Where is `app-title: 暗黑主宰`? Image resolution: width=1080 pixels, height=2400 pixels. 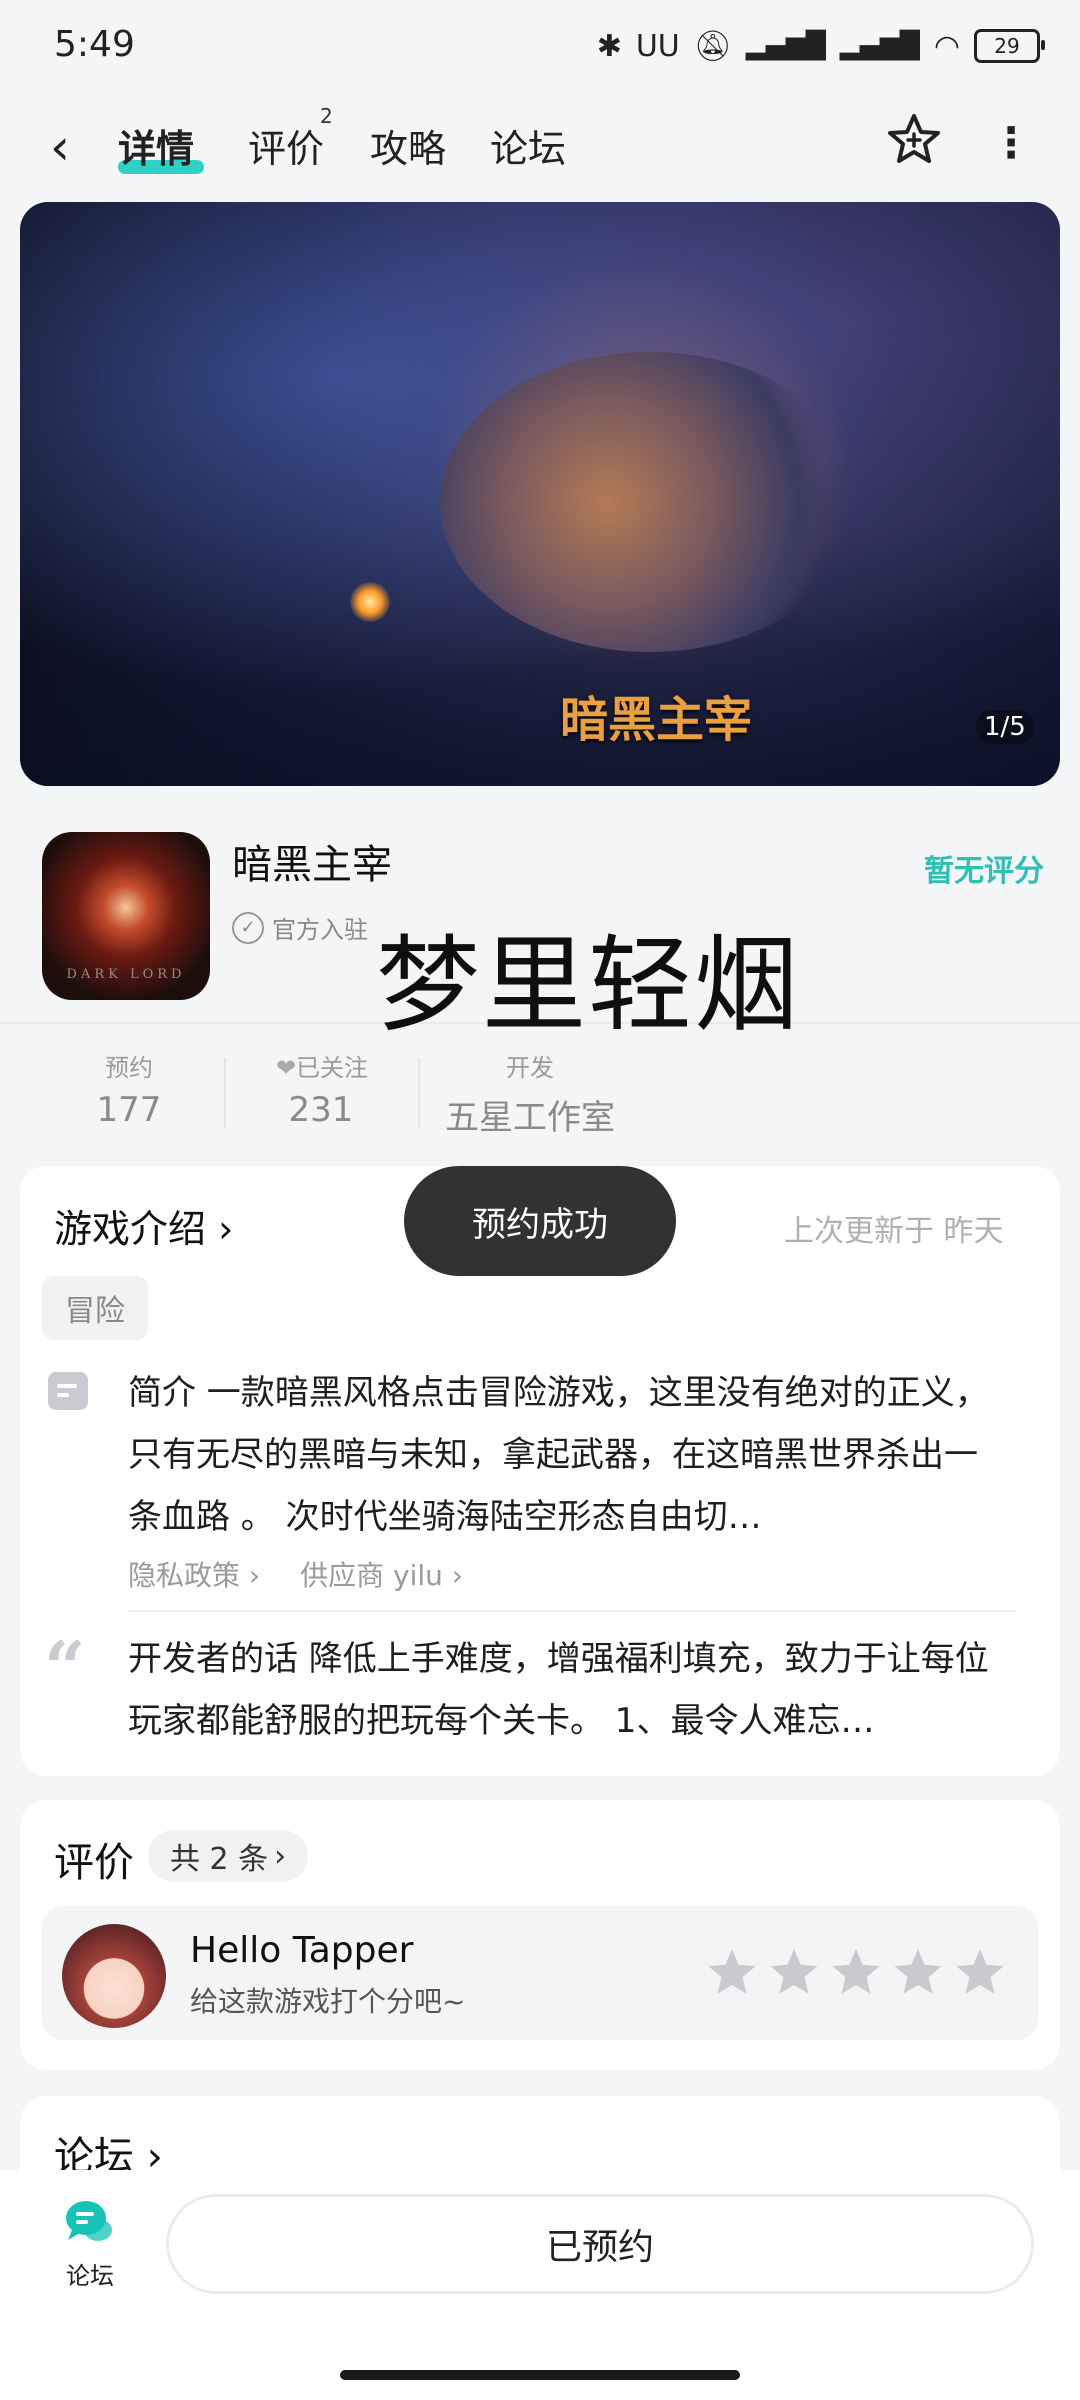 app-title: 暗黑主宰 is located at coordinates (312, 865).